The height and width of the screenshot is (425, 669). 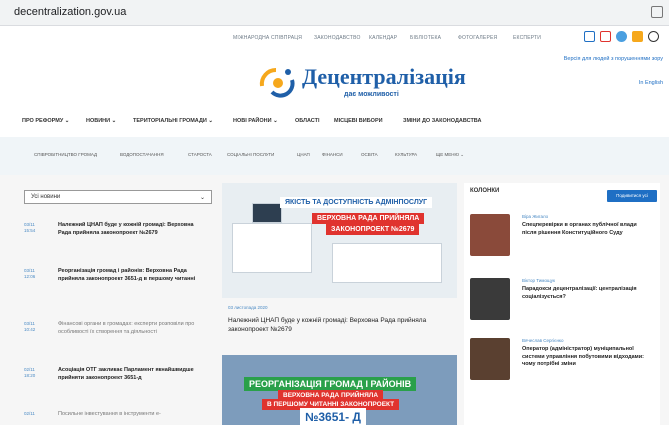 I want to click on news-date: 03/11 12:06, so click(x=30, y=273).